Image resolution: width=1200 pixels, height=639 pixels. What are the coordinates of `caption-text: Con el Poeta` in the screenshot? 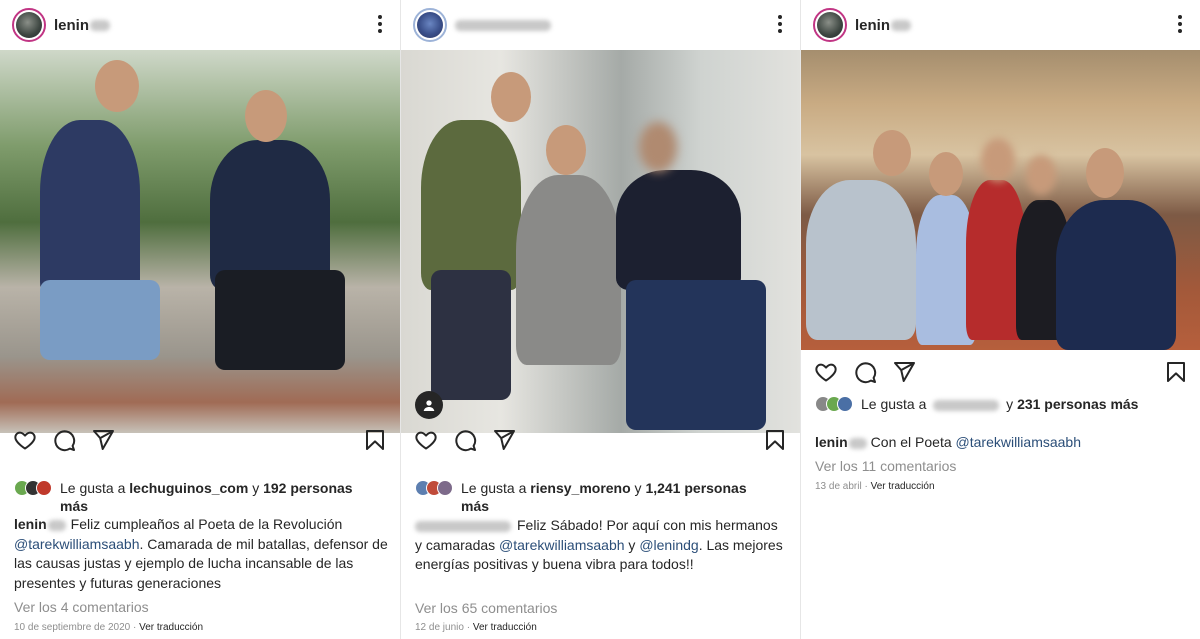 It's located at (911, 442).